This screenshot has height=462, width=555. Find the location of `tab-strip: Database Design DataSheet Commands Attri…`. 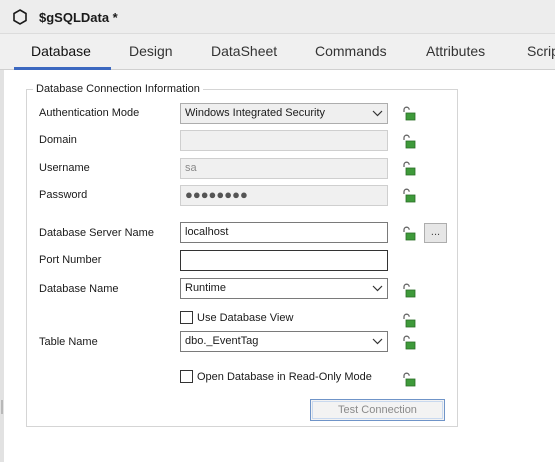

tab-strip: Database Design DataSheet Commands Attri… is located at coordinates (277, 52).